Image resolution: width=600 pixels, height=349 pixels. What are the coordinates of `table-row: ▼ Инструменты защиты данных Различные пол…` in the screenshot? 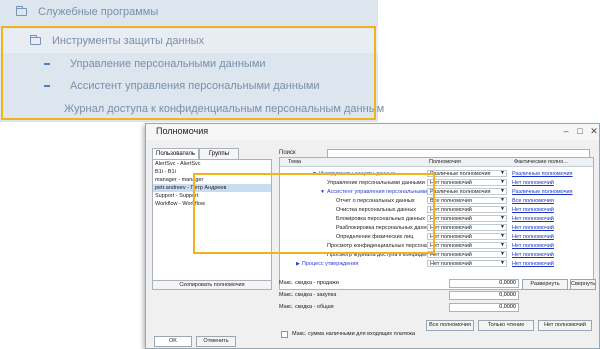 It's located at (436, 174).